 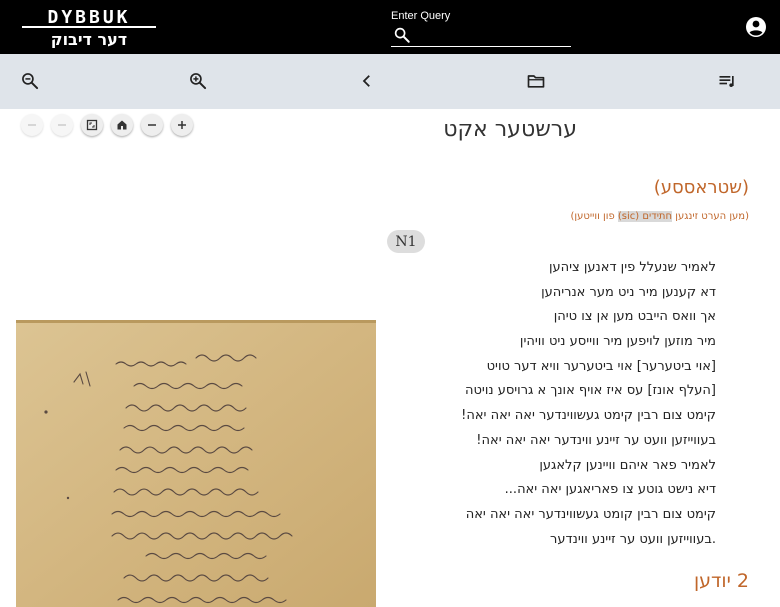 I want to click on search-input, so click(x=492, y=35).